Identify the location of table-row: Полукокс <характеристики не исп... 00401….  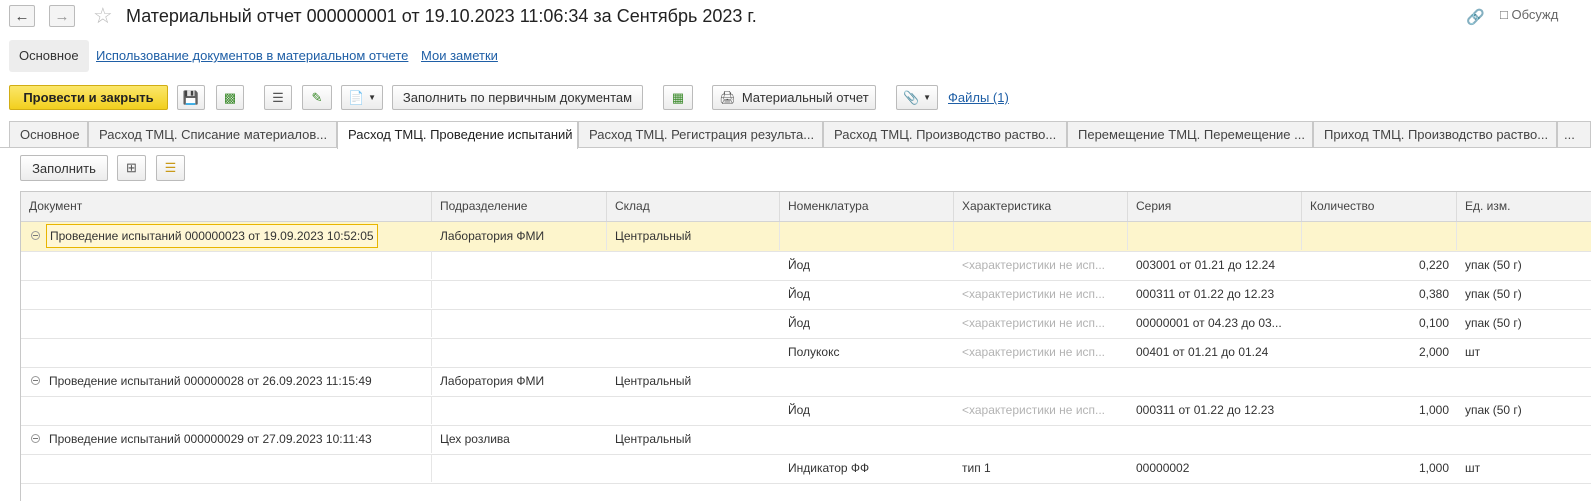
(806, 353).